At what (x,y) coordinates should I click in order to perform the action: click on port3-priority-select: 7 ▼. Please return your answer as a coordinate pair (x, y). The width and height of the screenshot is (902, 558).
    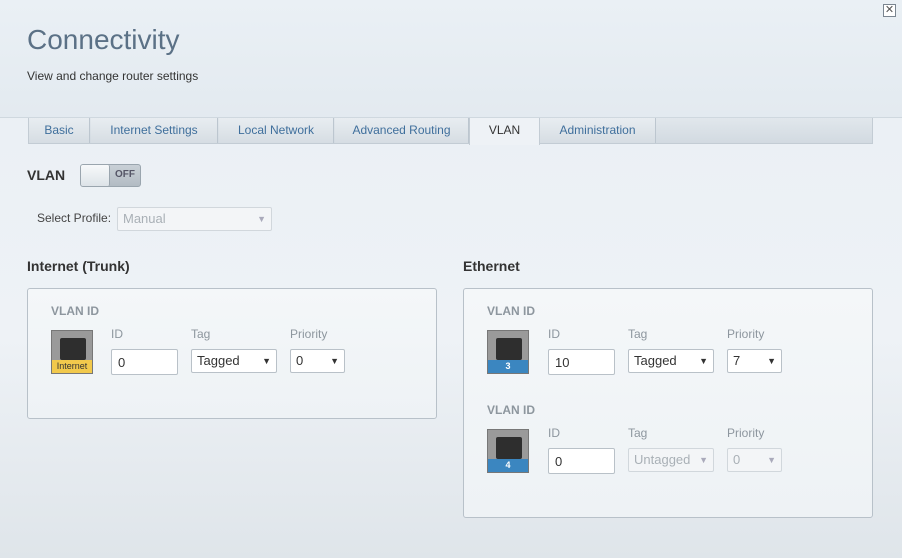
    Looking at the image, I should click on (754, 361).